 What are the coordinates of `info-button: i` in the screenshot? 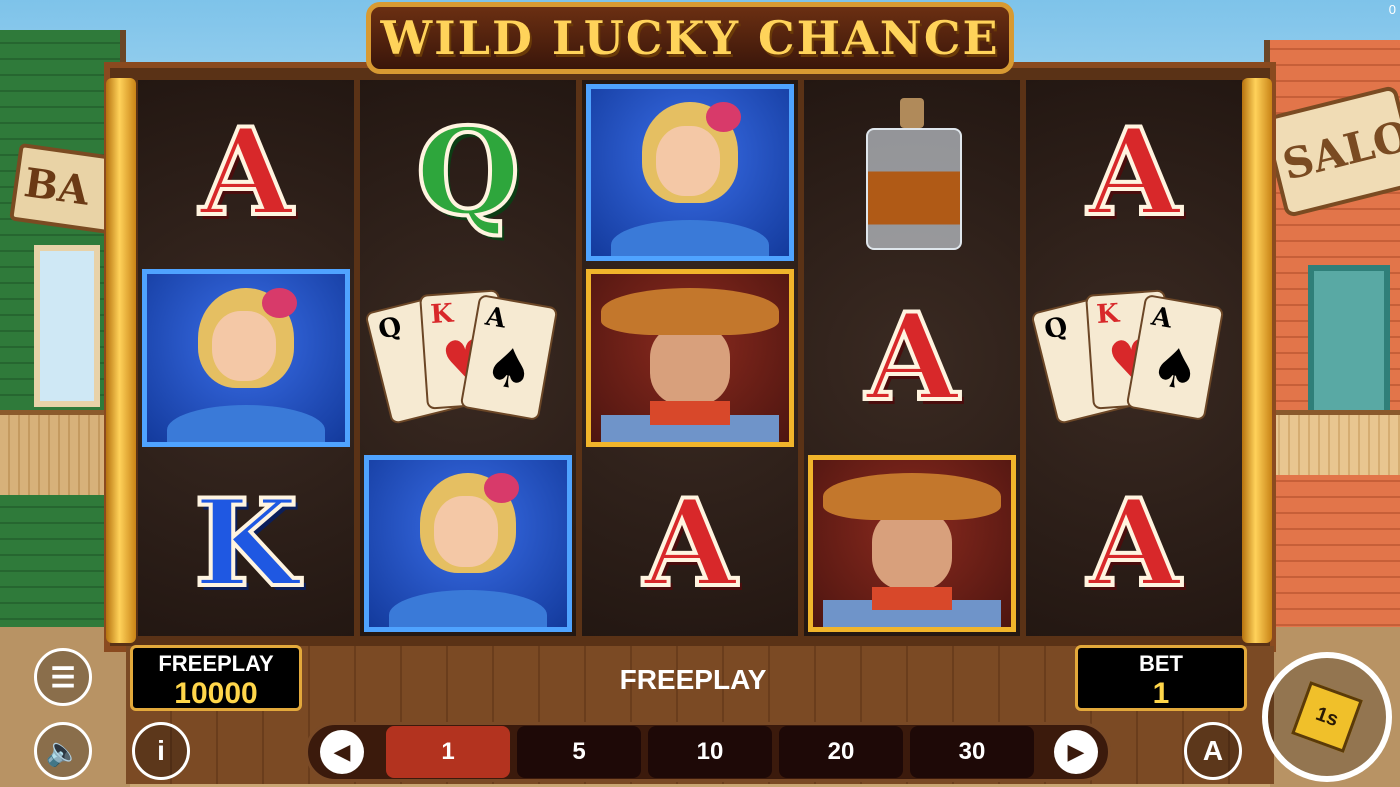 It's located at (161, 751).